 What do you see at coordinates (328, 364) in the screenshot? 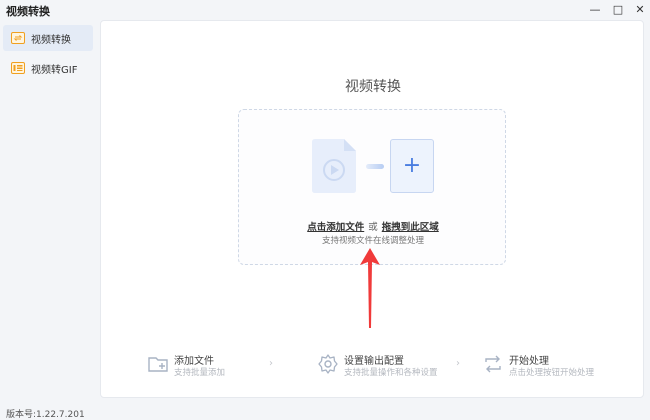
I see `settings-gear-icon` at bounding box center [328, 364].